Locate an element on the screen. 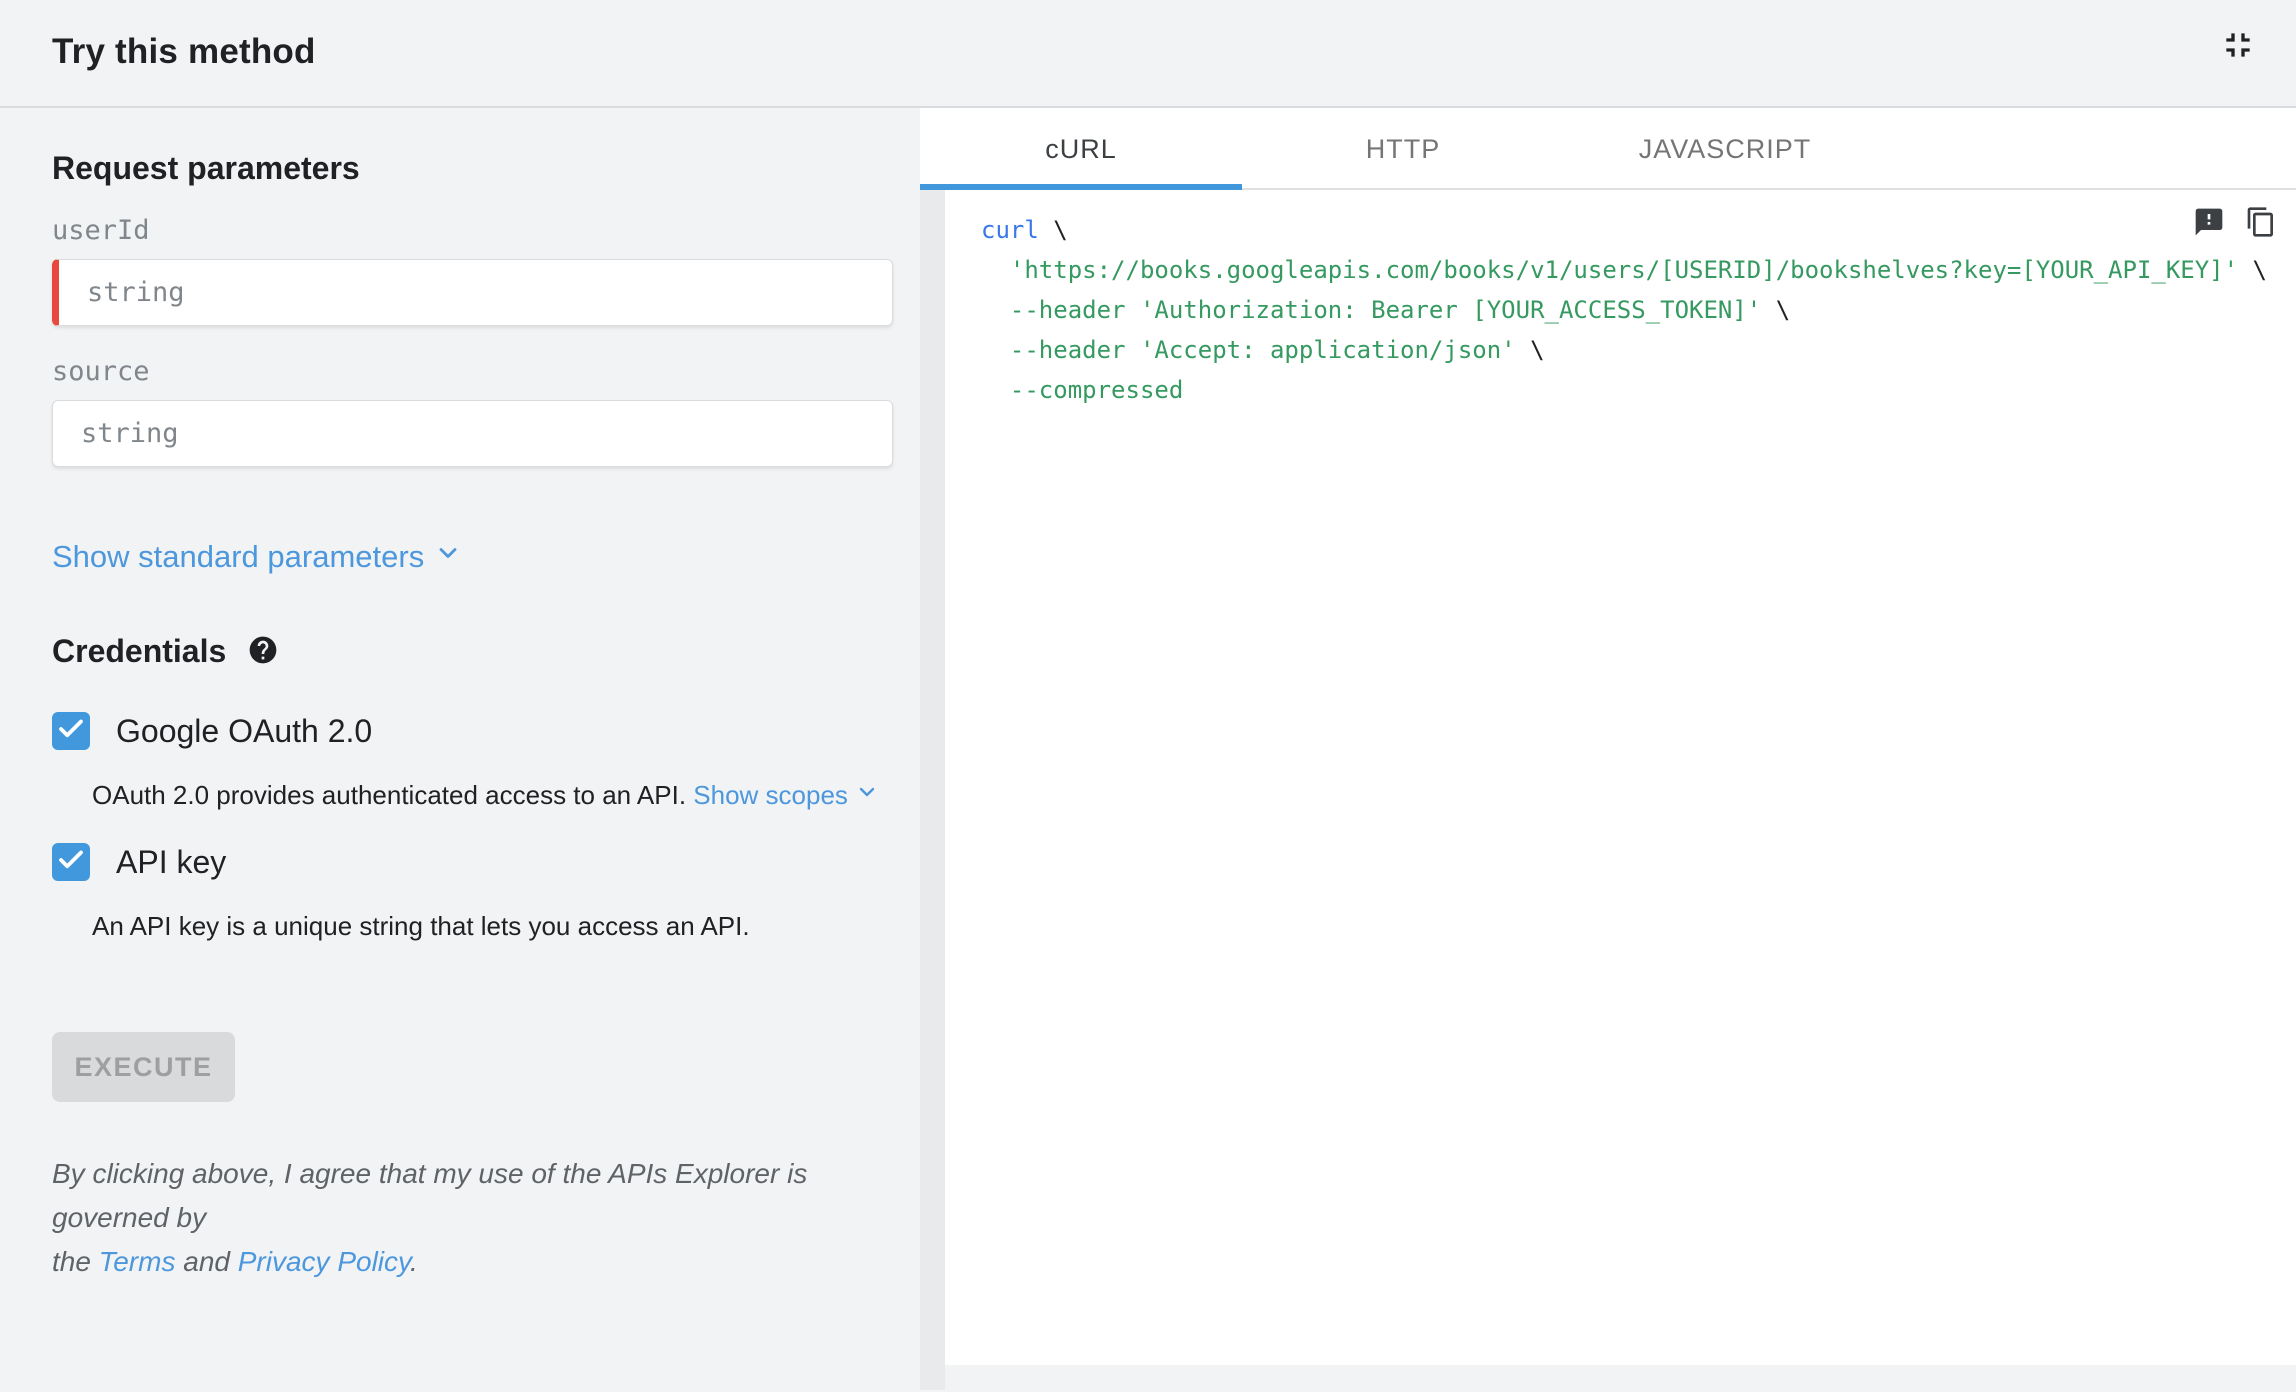  legal-line2-suffix: . is located at coordinates (413, 1261).